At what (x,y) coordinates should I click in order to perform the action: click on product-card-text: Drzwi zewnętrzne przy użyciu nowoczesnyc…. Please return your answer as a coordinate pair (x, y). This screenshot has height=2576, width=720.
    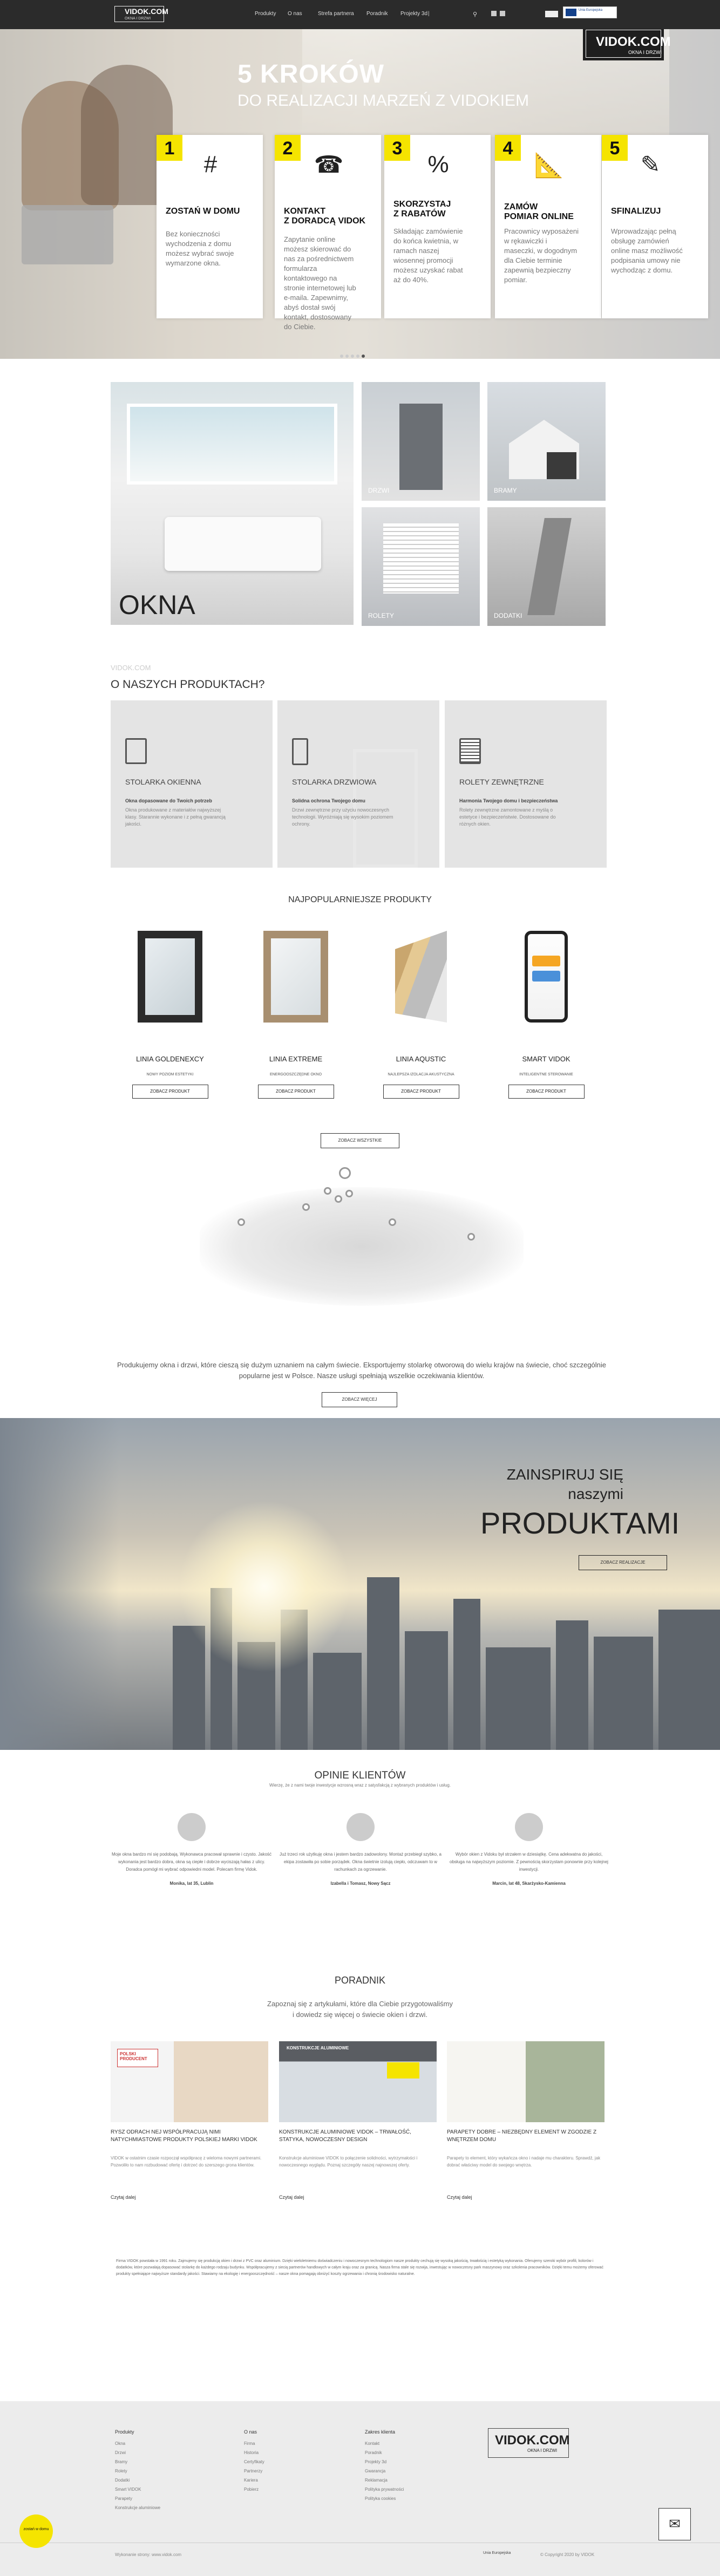
    Looking at the image, I should click on (342, 817).